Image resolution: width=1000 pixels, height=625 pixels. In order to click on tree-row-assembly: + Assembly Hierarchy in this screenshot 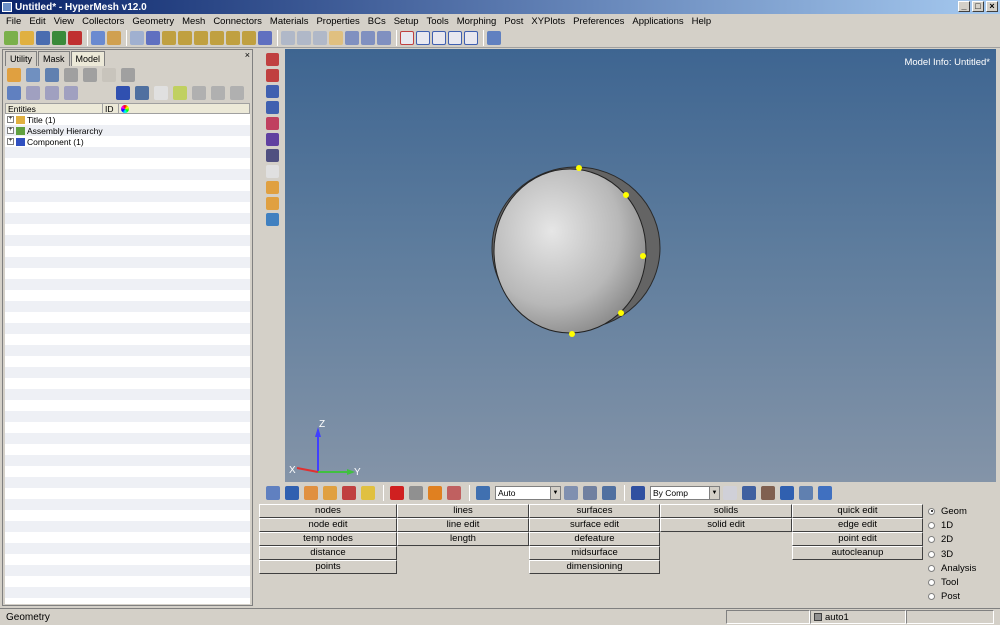, I will do `click(127, 130)`.